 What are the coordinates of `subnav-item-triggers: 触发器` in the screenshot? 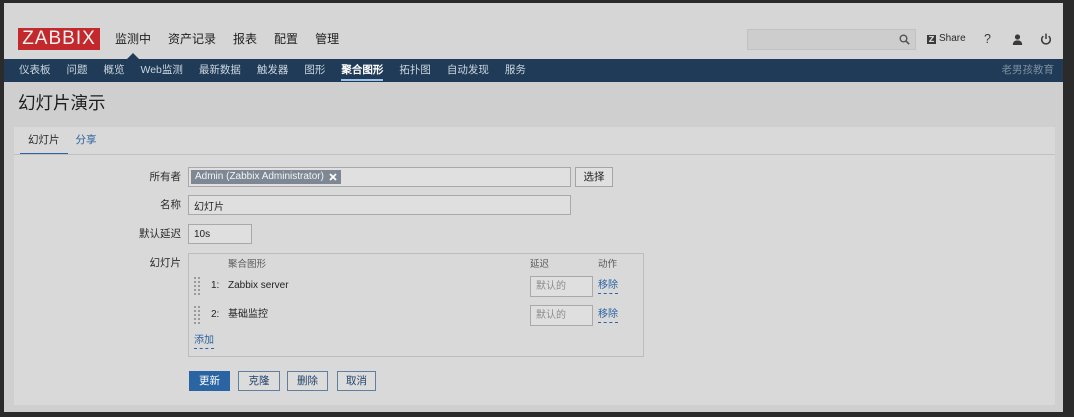 It's located at (273, 70).